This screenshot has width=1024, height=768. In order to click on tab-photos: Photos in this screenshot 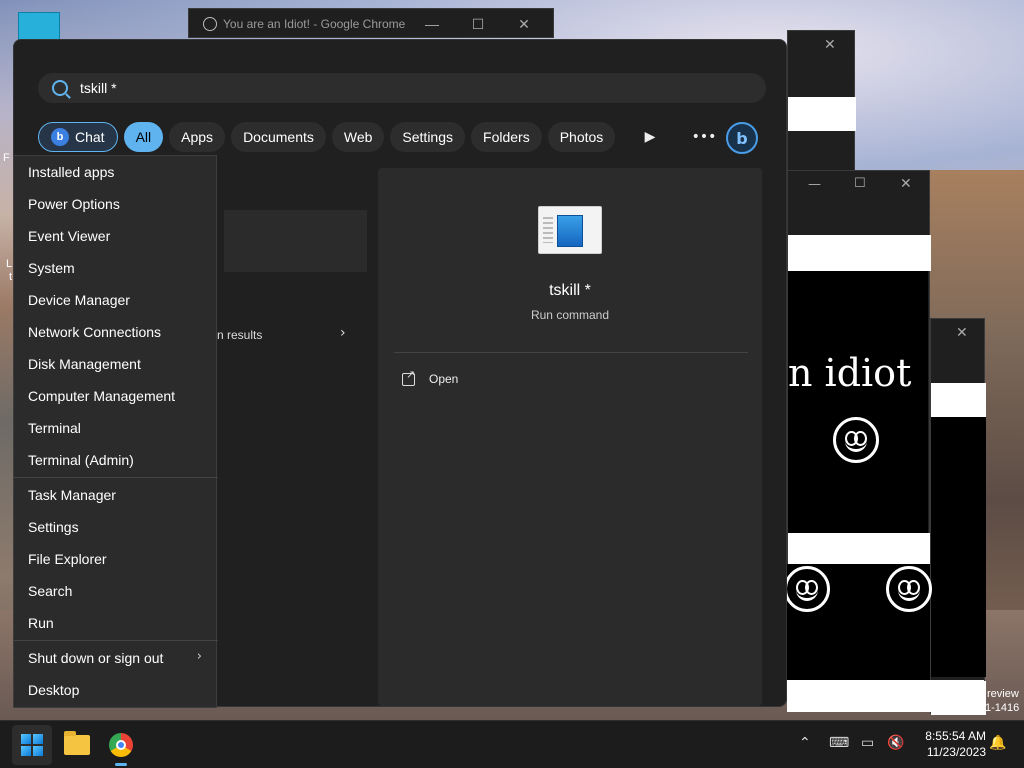, I will do `click(581, 137)`.